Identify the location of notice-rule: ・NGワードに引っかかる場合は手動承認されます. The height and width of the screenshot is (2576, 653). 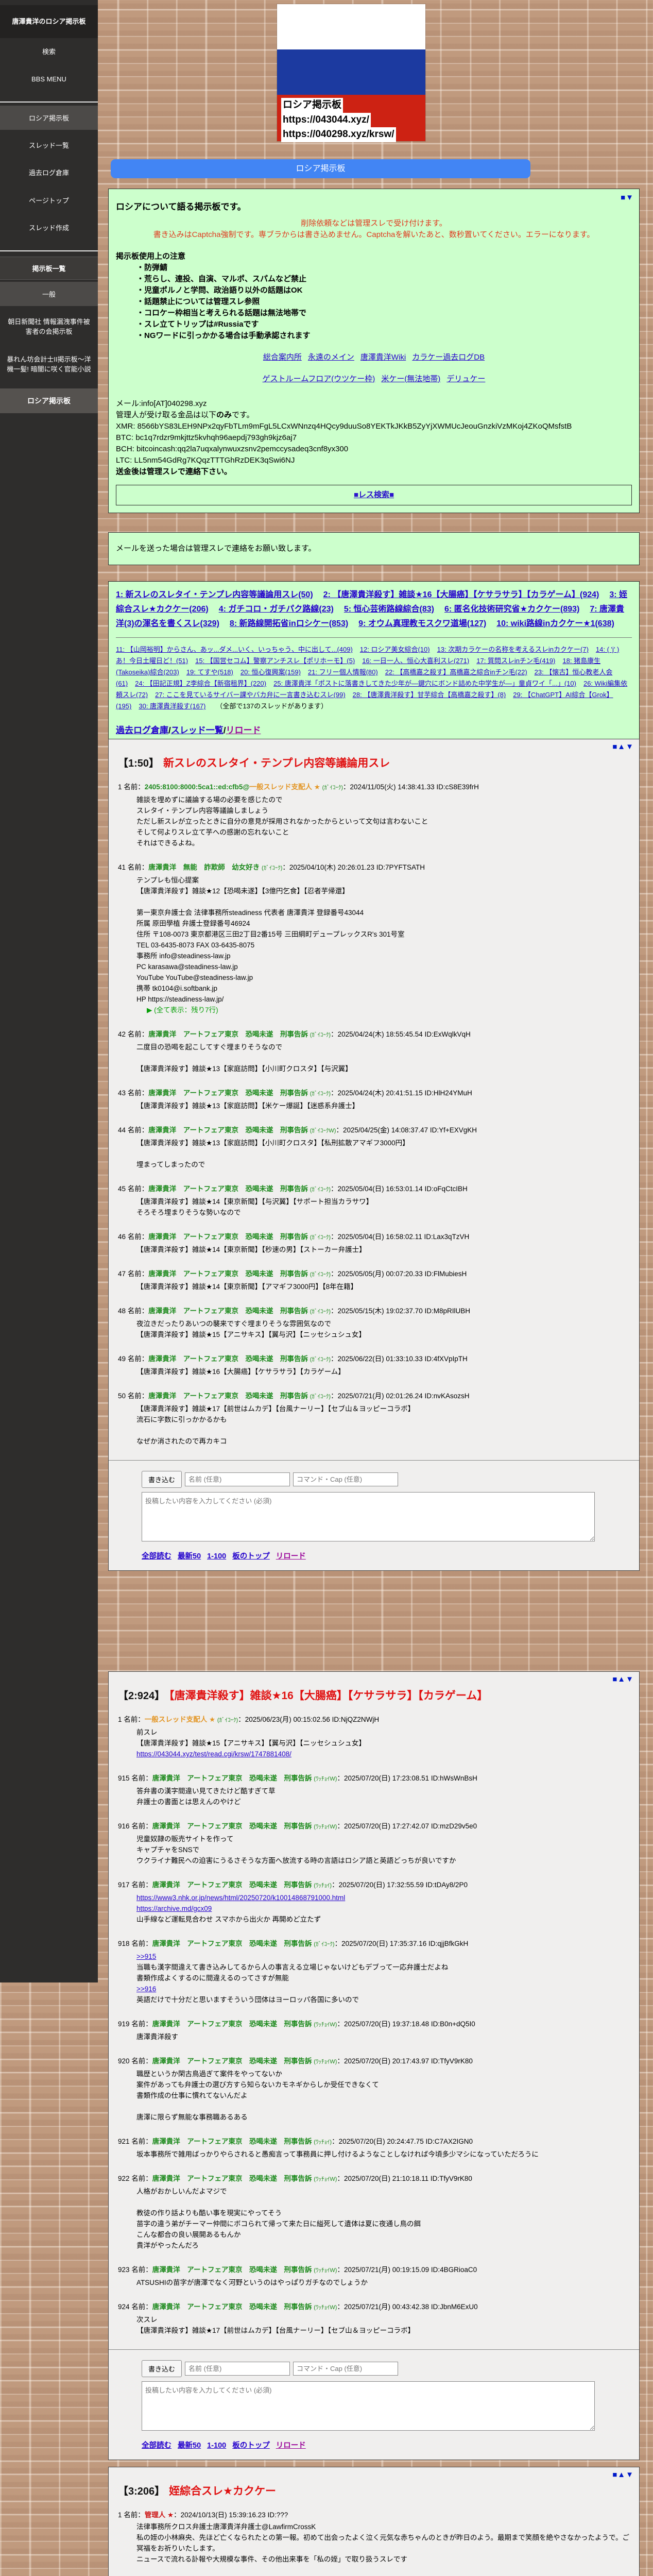
(223, 335).